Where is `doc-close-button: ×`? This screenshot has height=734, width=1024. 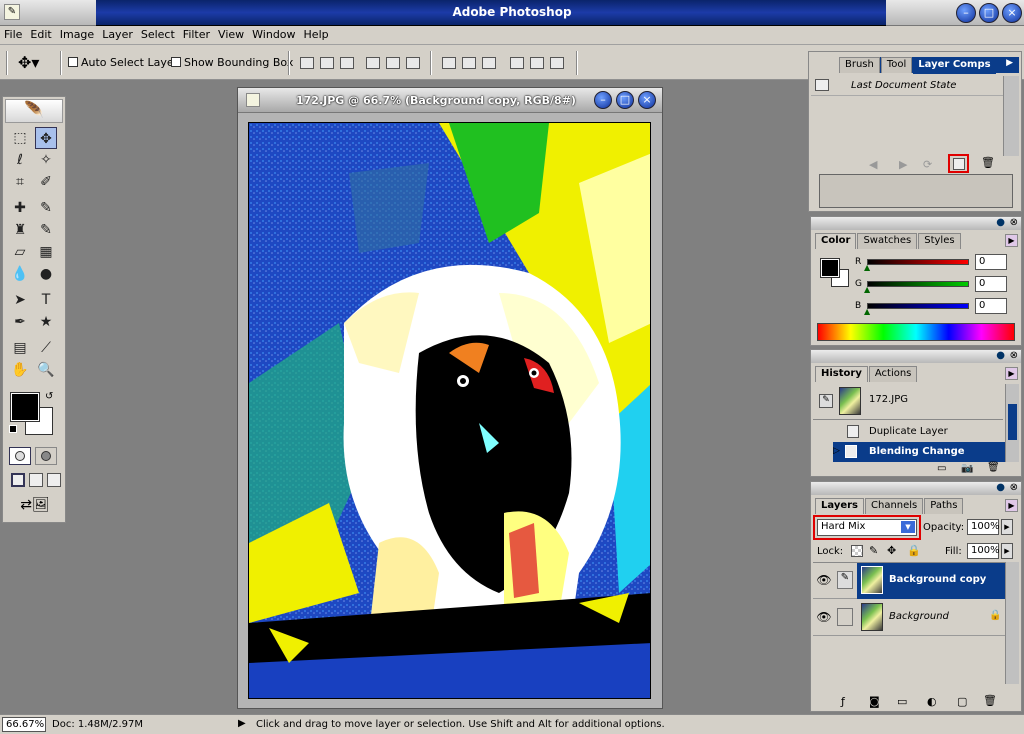 doc-close-button: × is located at coordinates (647, 100).